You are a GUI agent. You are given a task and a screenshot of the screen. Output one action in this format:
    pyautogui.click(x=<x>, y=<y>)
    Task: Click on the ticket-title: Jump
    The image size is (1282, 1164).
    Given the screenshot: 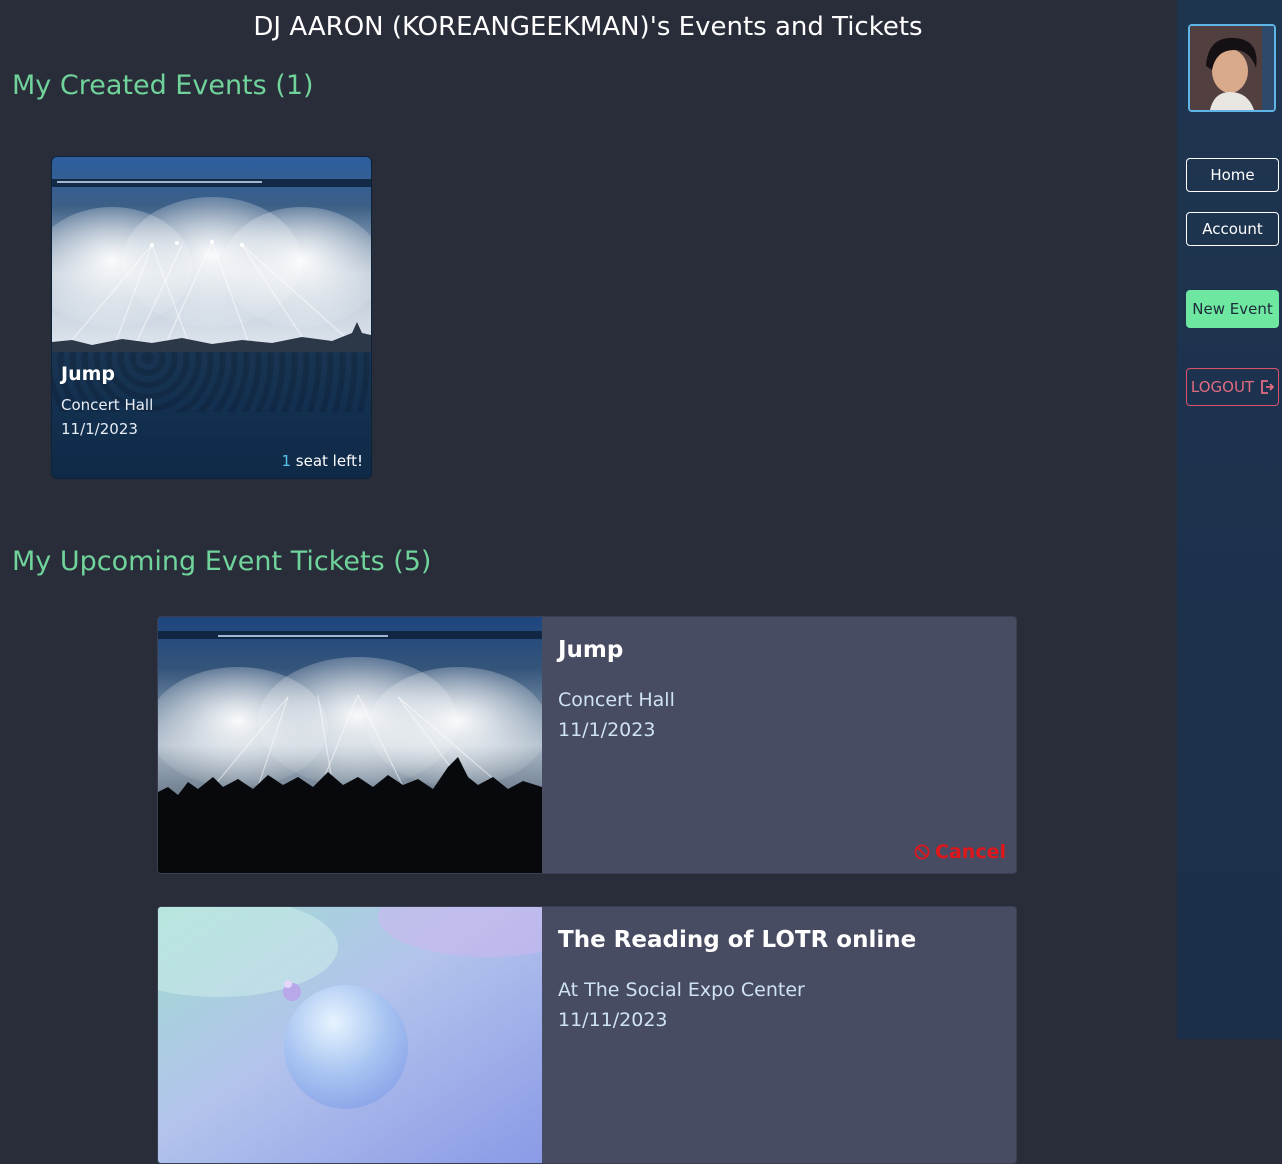 What is the action you would take?
    pyautogui.click(x=591, y=650)
    